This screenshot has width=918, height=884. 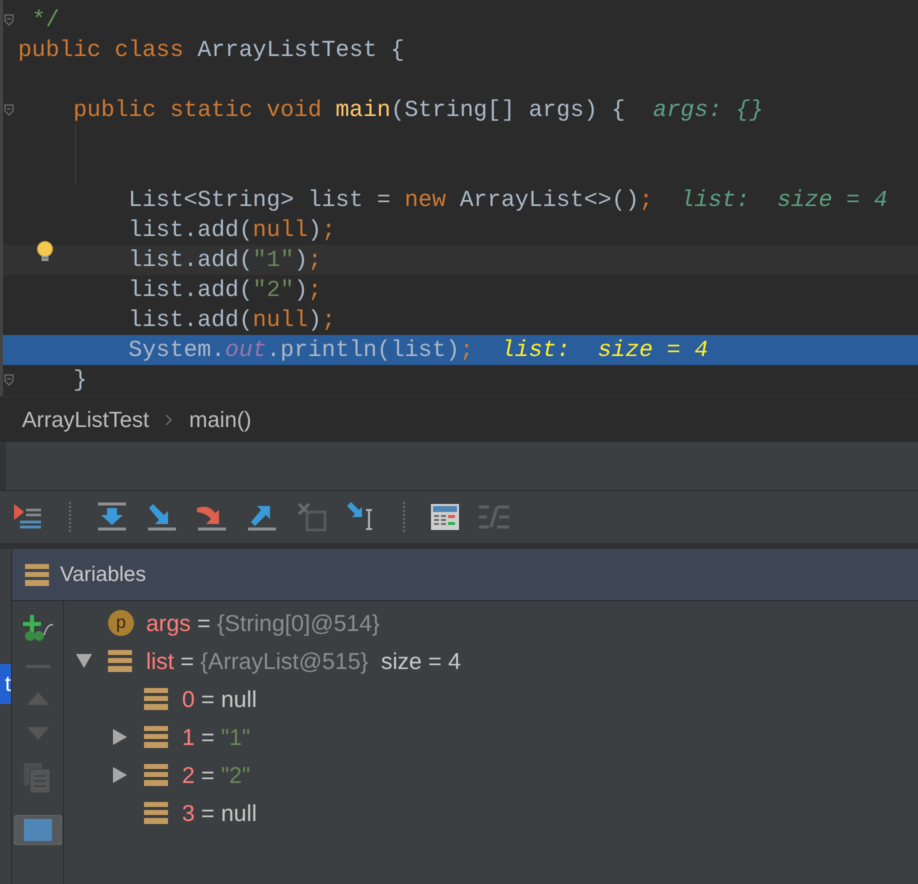 I want to click on calculator-icon, so click(x=445, y=517).